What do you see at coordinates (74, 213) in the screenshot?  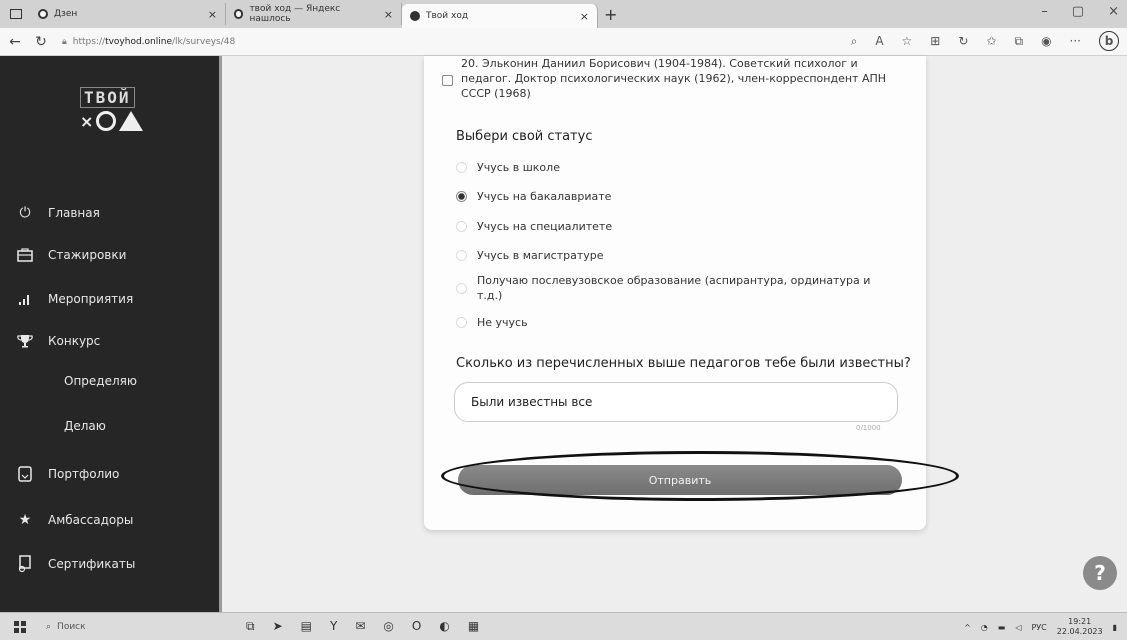 I see `sidebar-item-label: Главная` at bounding box center [74, 213].